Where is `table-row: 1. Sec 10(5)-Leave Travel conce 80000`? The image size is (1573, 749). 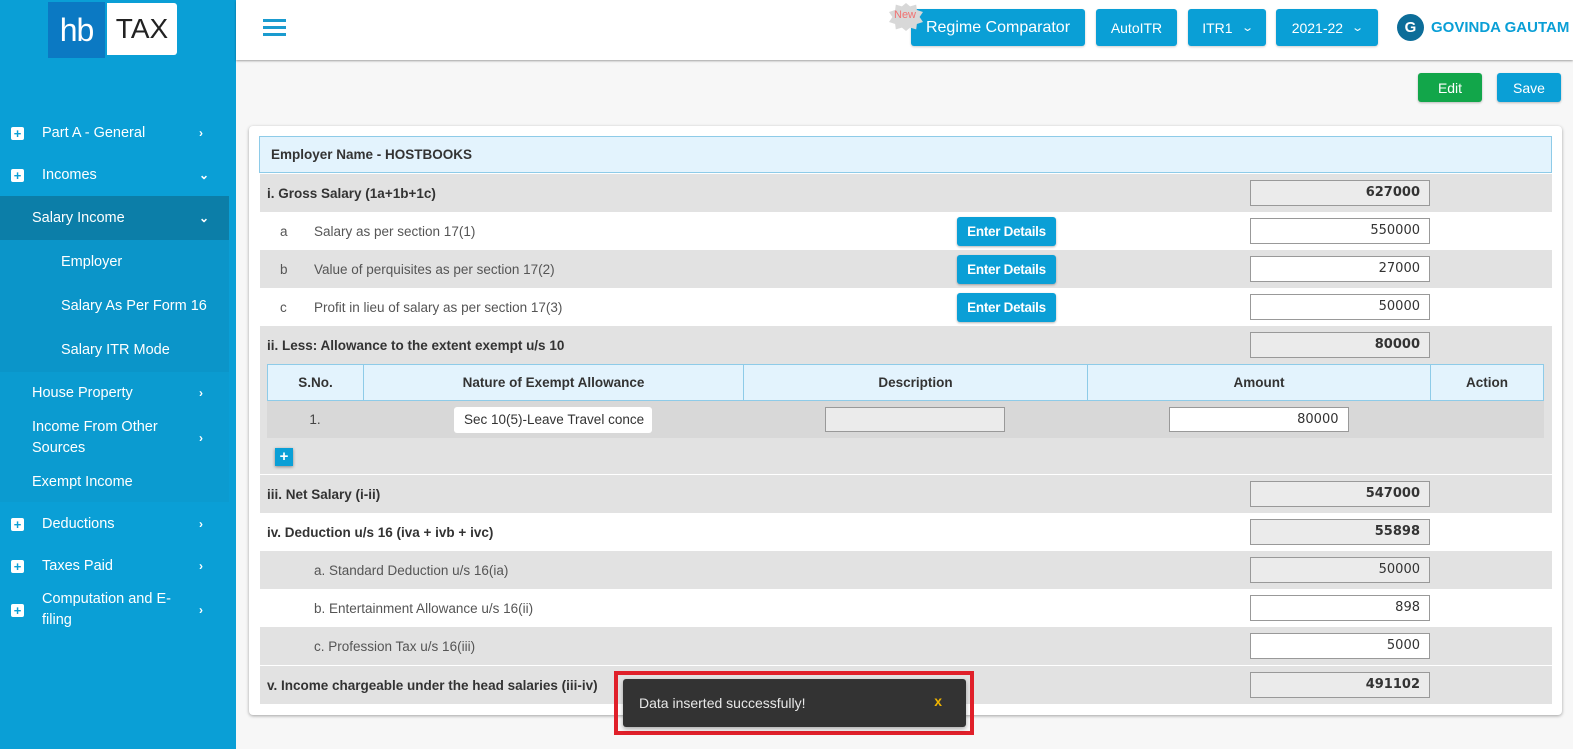
table-row: 1. Sec 10(5)-Leave Travel conce 80000 is located at coordinates (905, 419).